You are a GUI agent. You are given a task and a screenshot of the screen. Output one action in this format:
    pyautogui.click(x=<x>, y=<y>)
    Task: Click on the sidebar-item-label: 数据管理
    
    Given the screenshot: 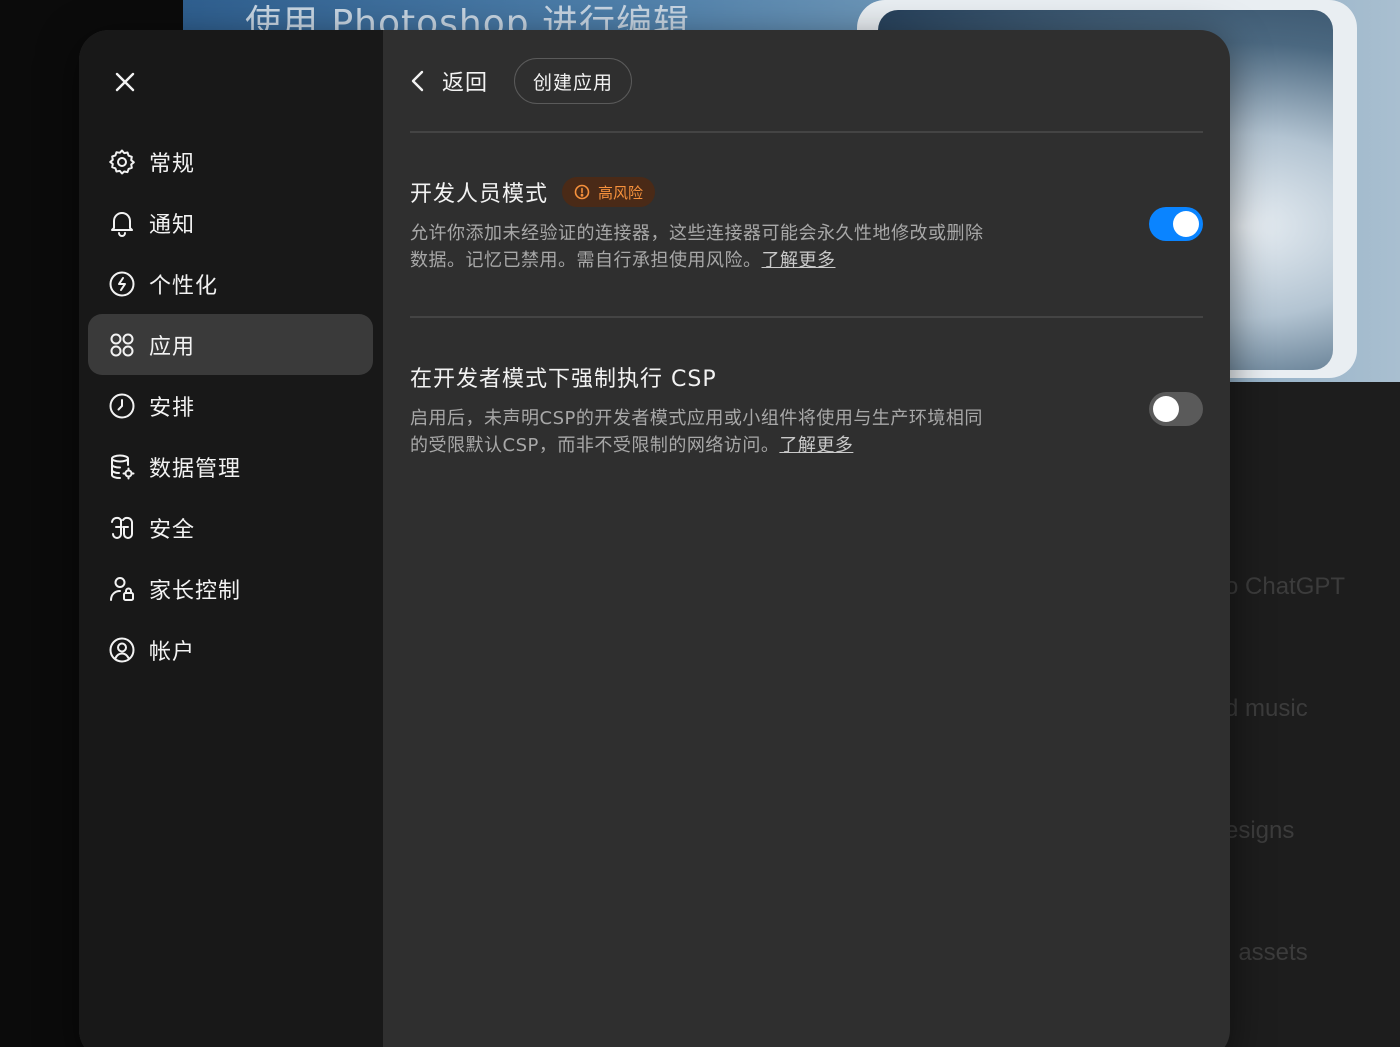 What is the action you would take?
    pyautogui.click(x=195, y=469)
    